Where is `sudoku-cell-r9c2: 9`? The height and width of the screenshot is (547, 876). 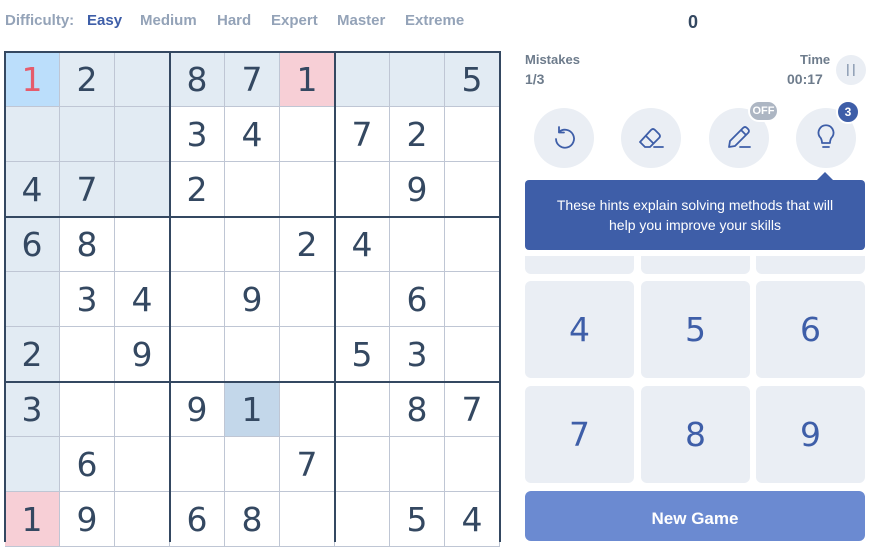
sudoku-cell-r9c2: 9 is located at coordinates (87, 519).